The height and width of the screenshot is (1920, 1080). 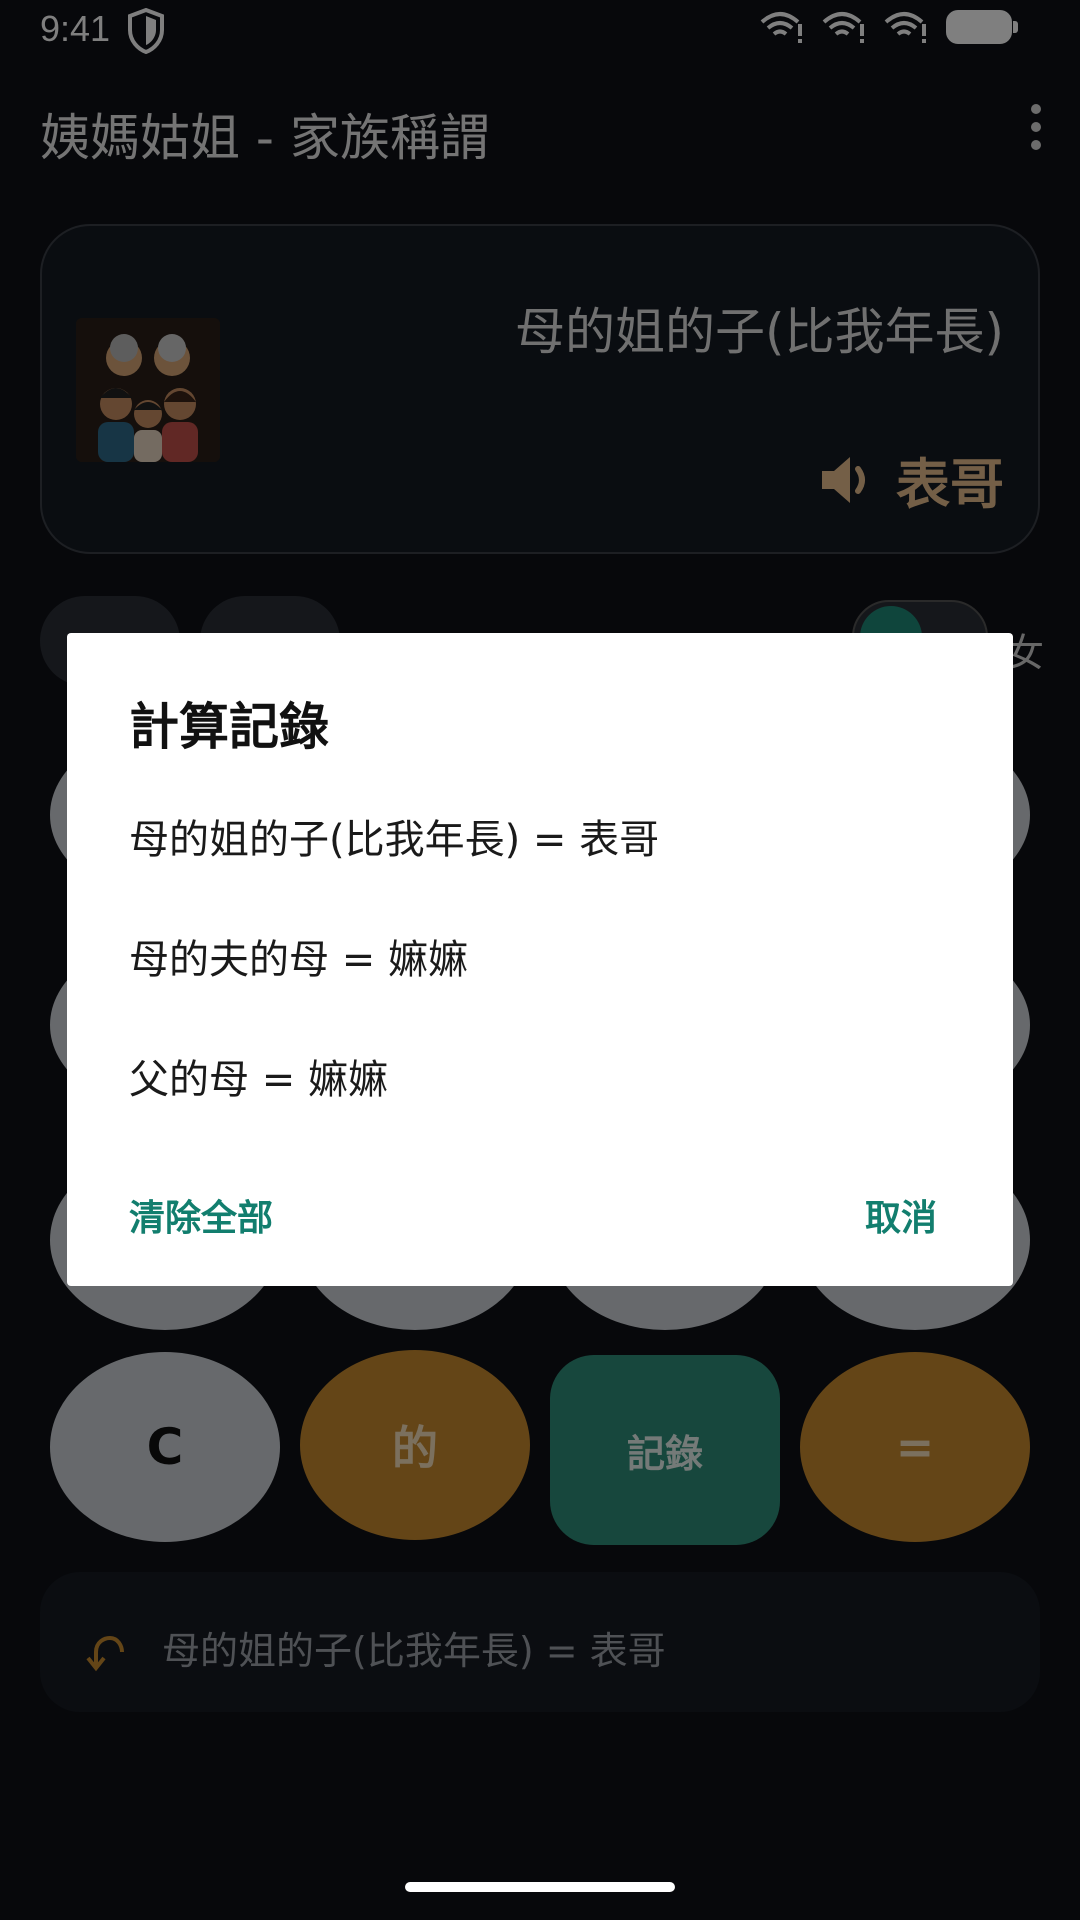 I want to click on home-indicator, so click(x=540, y=1887).